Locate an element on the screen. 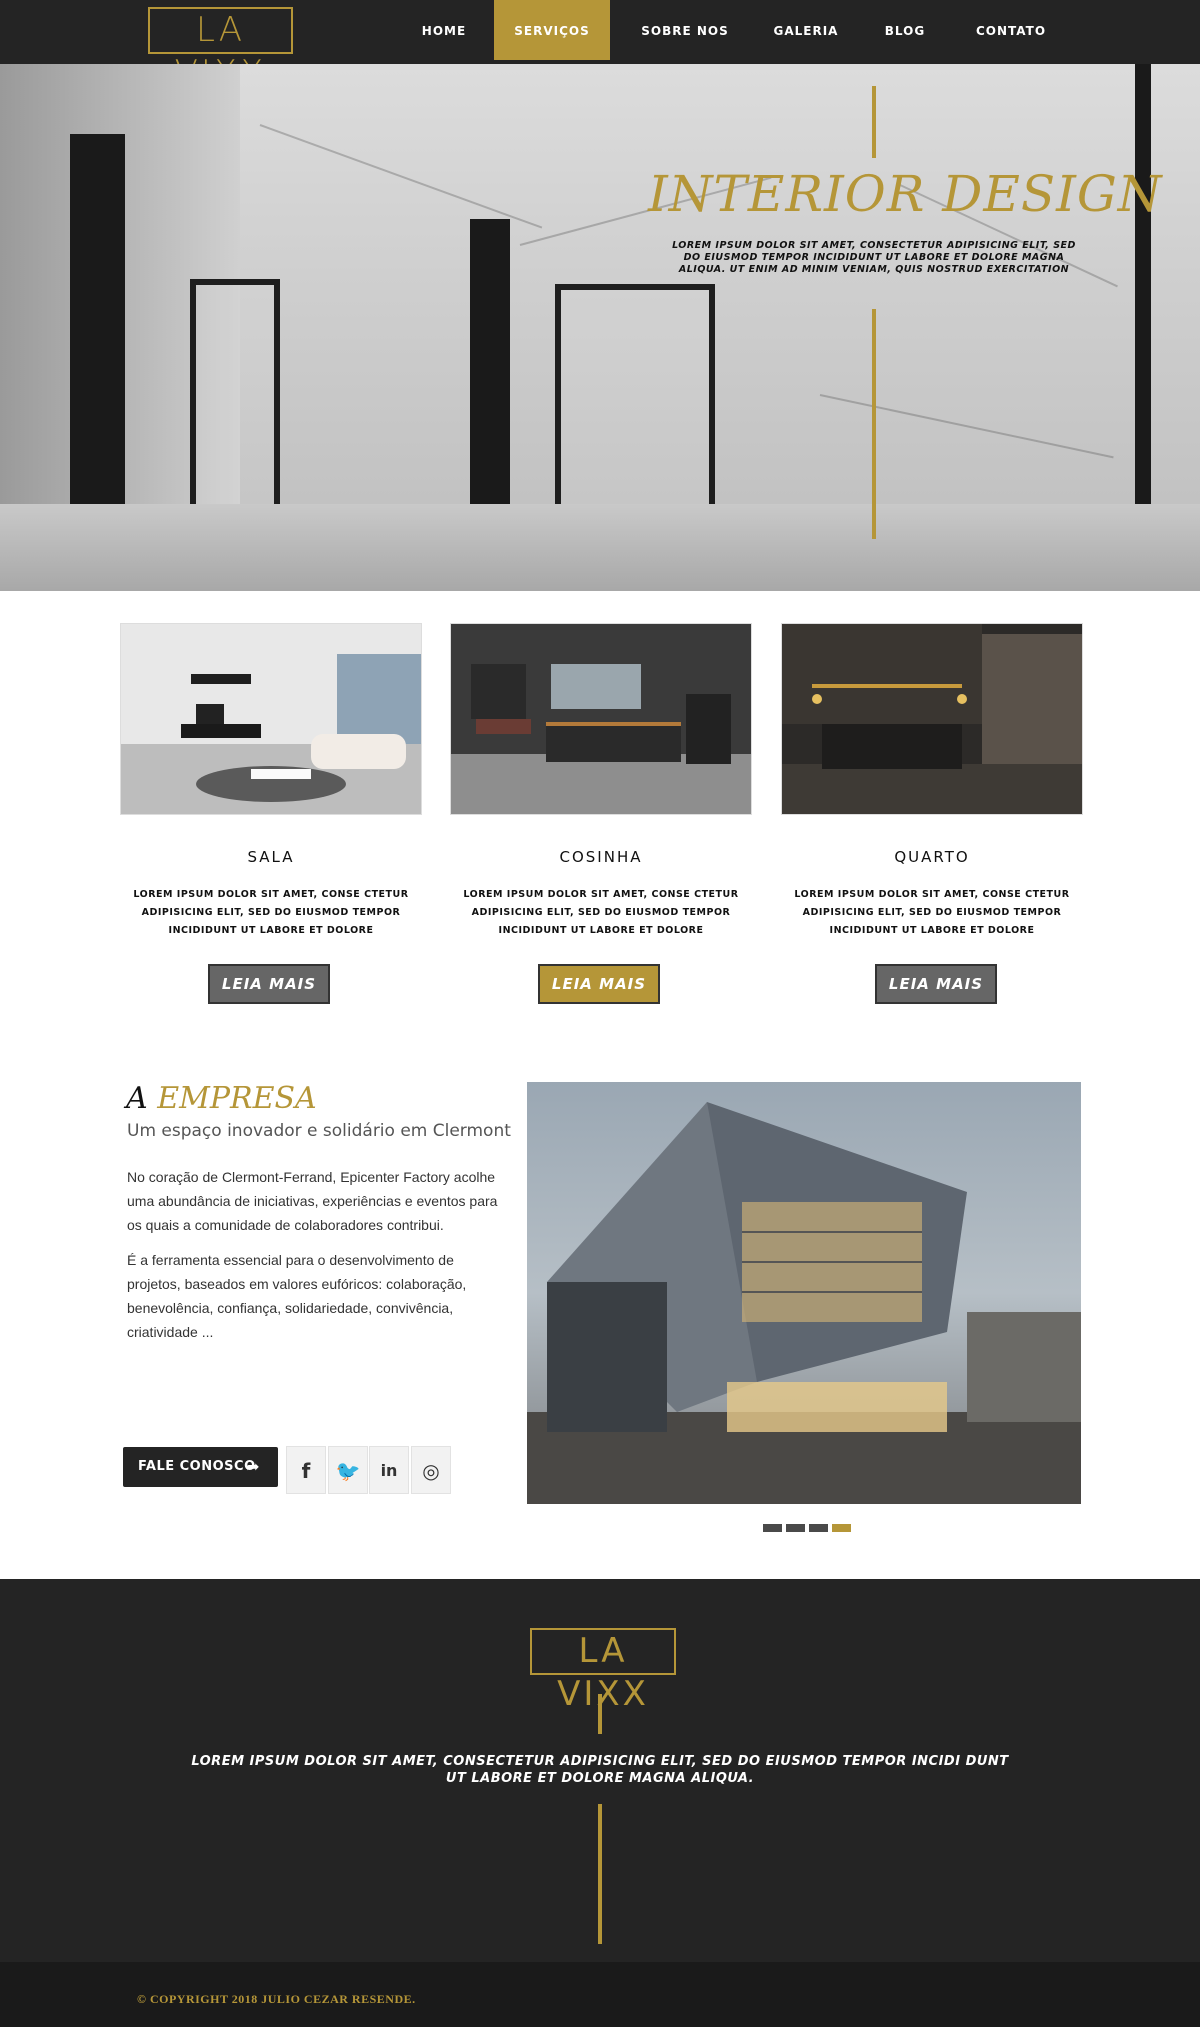  service-title: QUARTO is located at coordinates (932, 857).